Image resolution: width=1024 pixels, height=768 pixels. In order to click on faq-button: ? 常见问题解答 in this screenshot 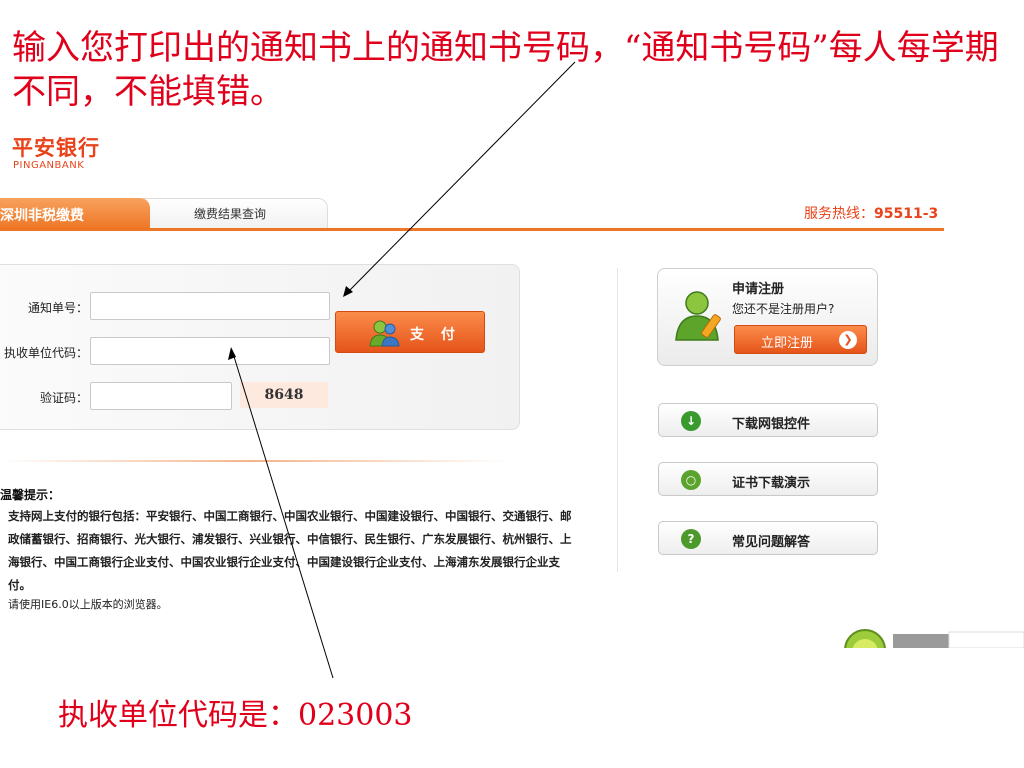, I will do `click(768, 538)`.